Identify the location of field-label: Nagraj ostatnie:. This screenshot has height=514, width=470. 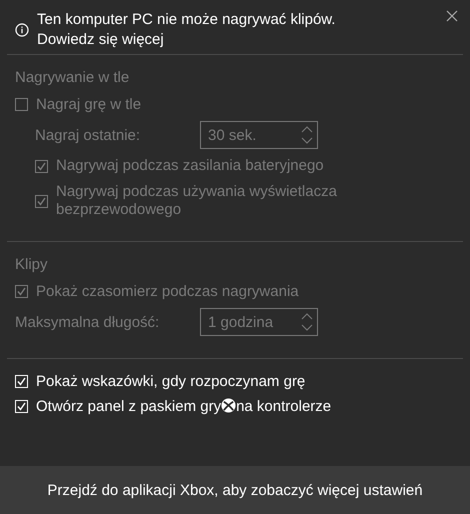
(88, 135).